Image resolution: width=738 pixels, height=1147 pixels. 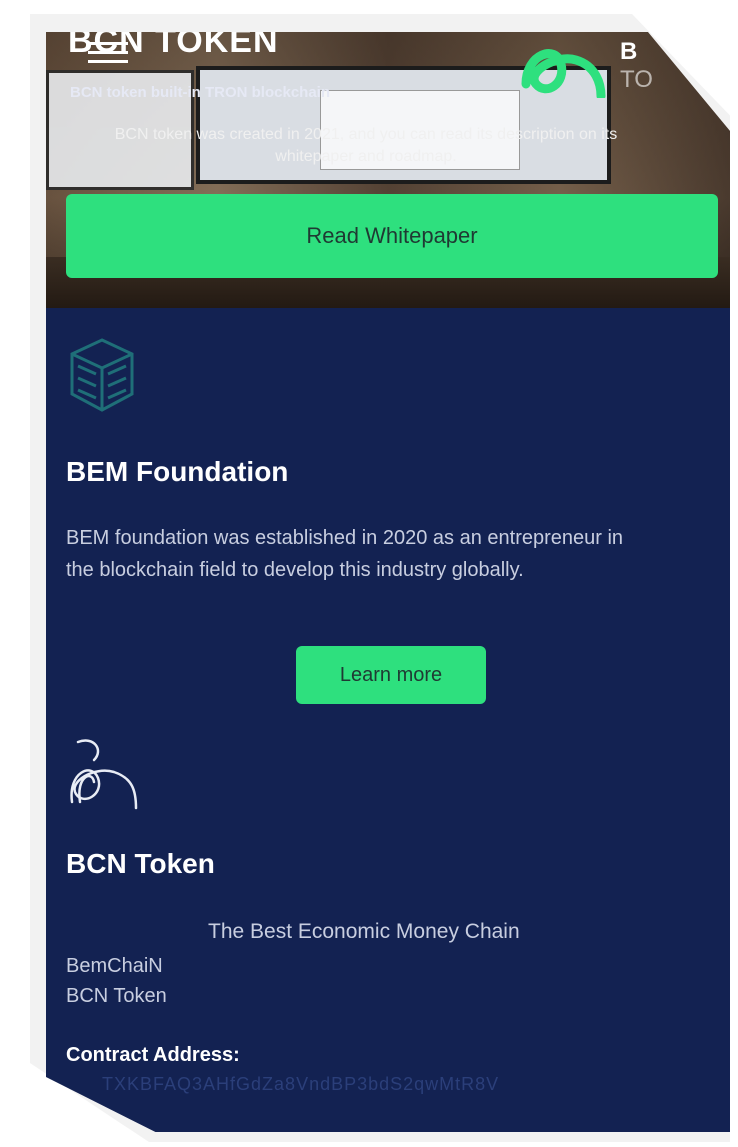 I want to click on brand-name-line2: TO, so click(x=636, y=79).